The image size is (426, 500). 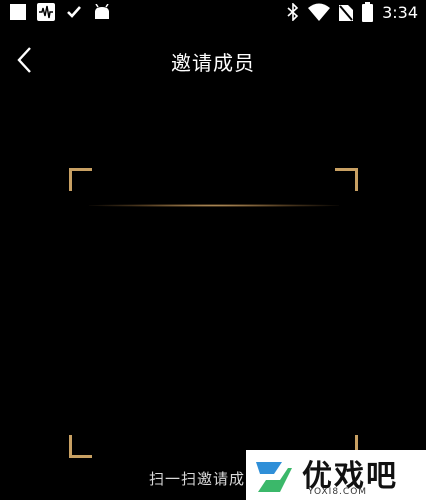 What do you see at coordinates (338, 492) in the screenshot?
I see `watermark-url: YOXI8.COM` at bounding box center [338, 492].